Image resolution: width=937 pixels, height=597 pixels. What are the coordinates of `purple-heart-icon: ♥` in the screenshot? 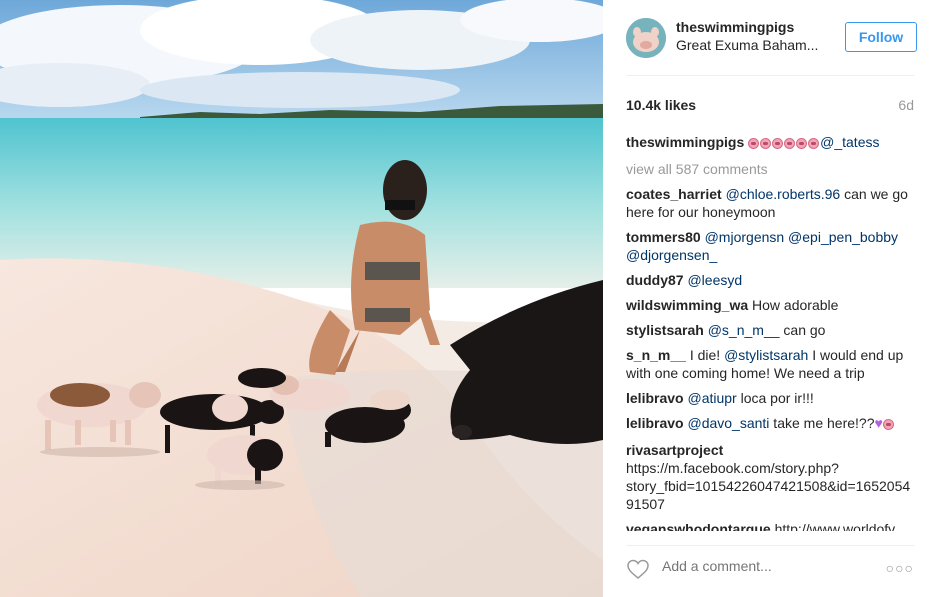 It's located at (878, 423).